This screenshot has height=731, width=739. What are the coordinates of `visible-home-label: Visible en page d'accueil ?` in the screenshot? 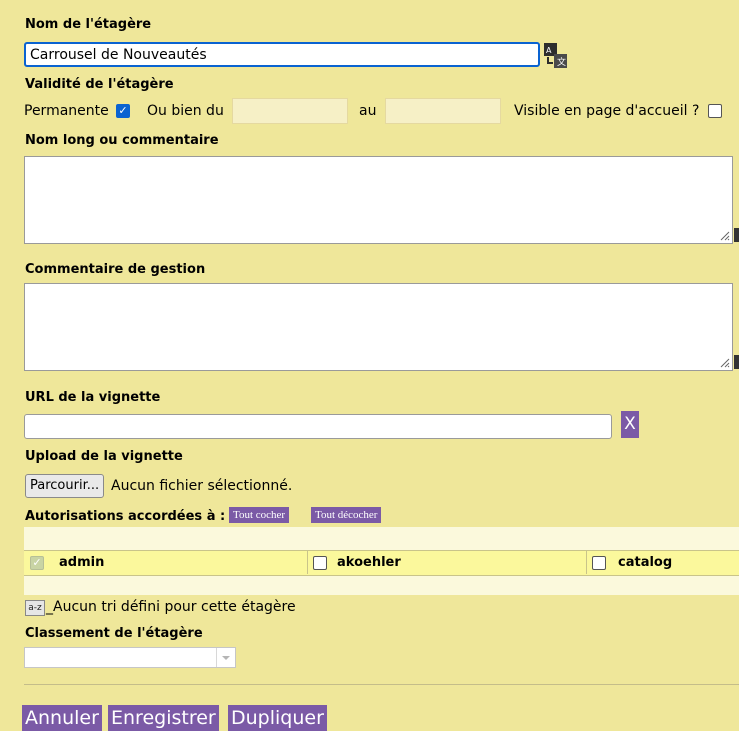 It's located at (607, 111).